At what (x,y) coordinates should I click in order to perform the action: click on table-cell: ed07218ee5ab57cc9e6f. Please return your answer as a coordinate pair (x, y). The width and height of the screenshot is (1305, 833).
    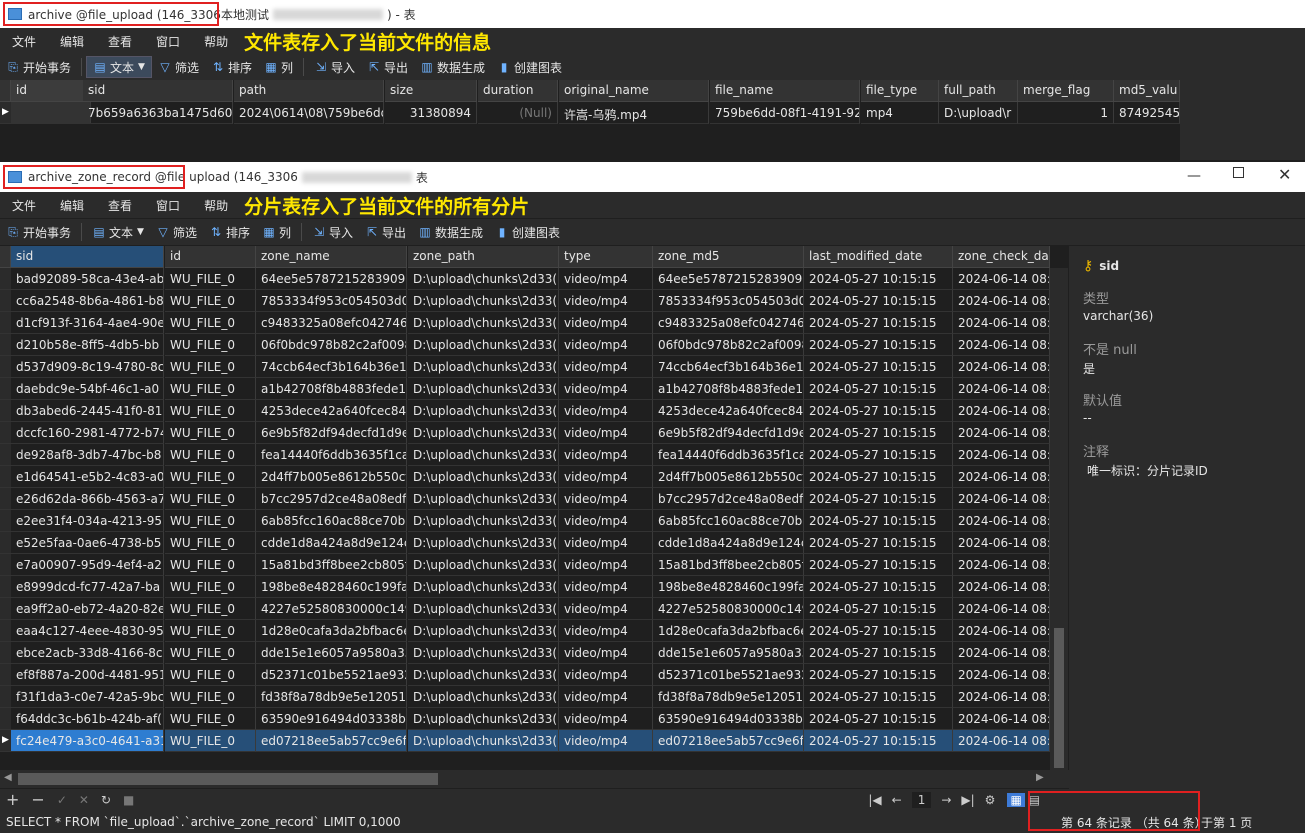
    Looking at the image, I should click on (331, 741).